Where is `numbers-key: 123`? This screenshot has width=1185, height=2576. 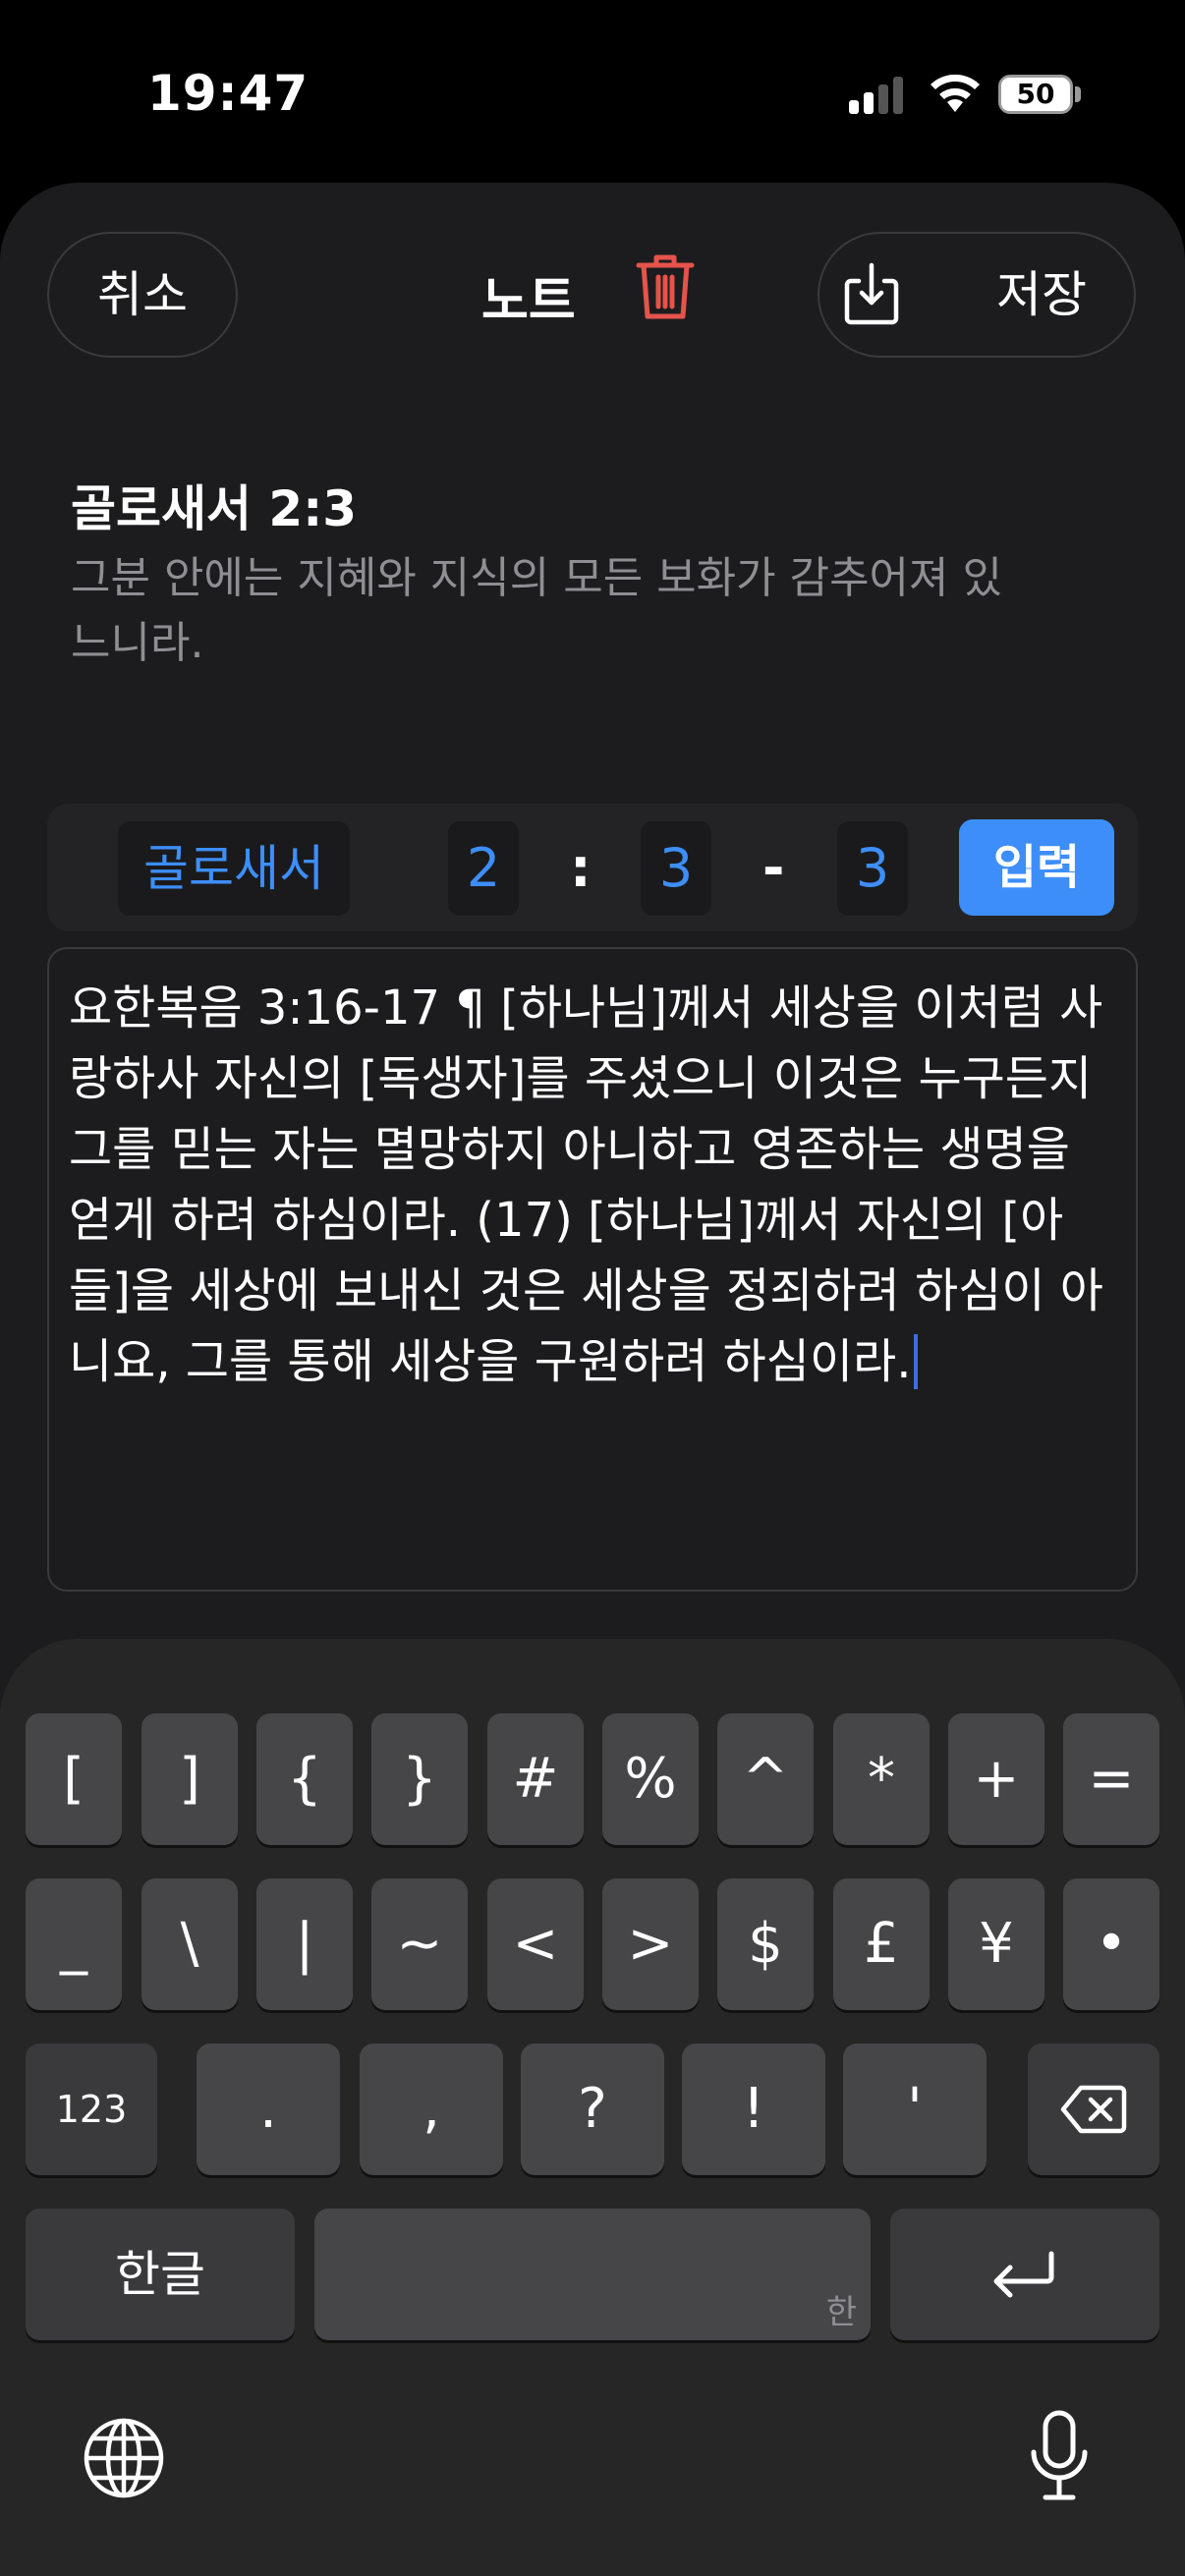
numbers-key: 123 is located at coordinates (92, 2109).